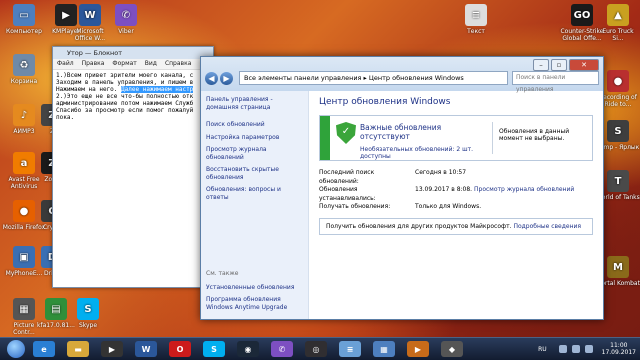 Image resolution: width=640 pixels, height=360 pixels. Describe the element at coordinates (65, 63) in the screenshot. I see `menu-file: Файл` at that location.